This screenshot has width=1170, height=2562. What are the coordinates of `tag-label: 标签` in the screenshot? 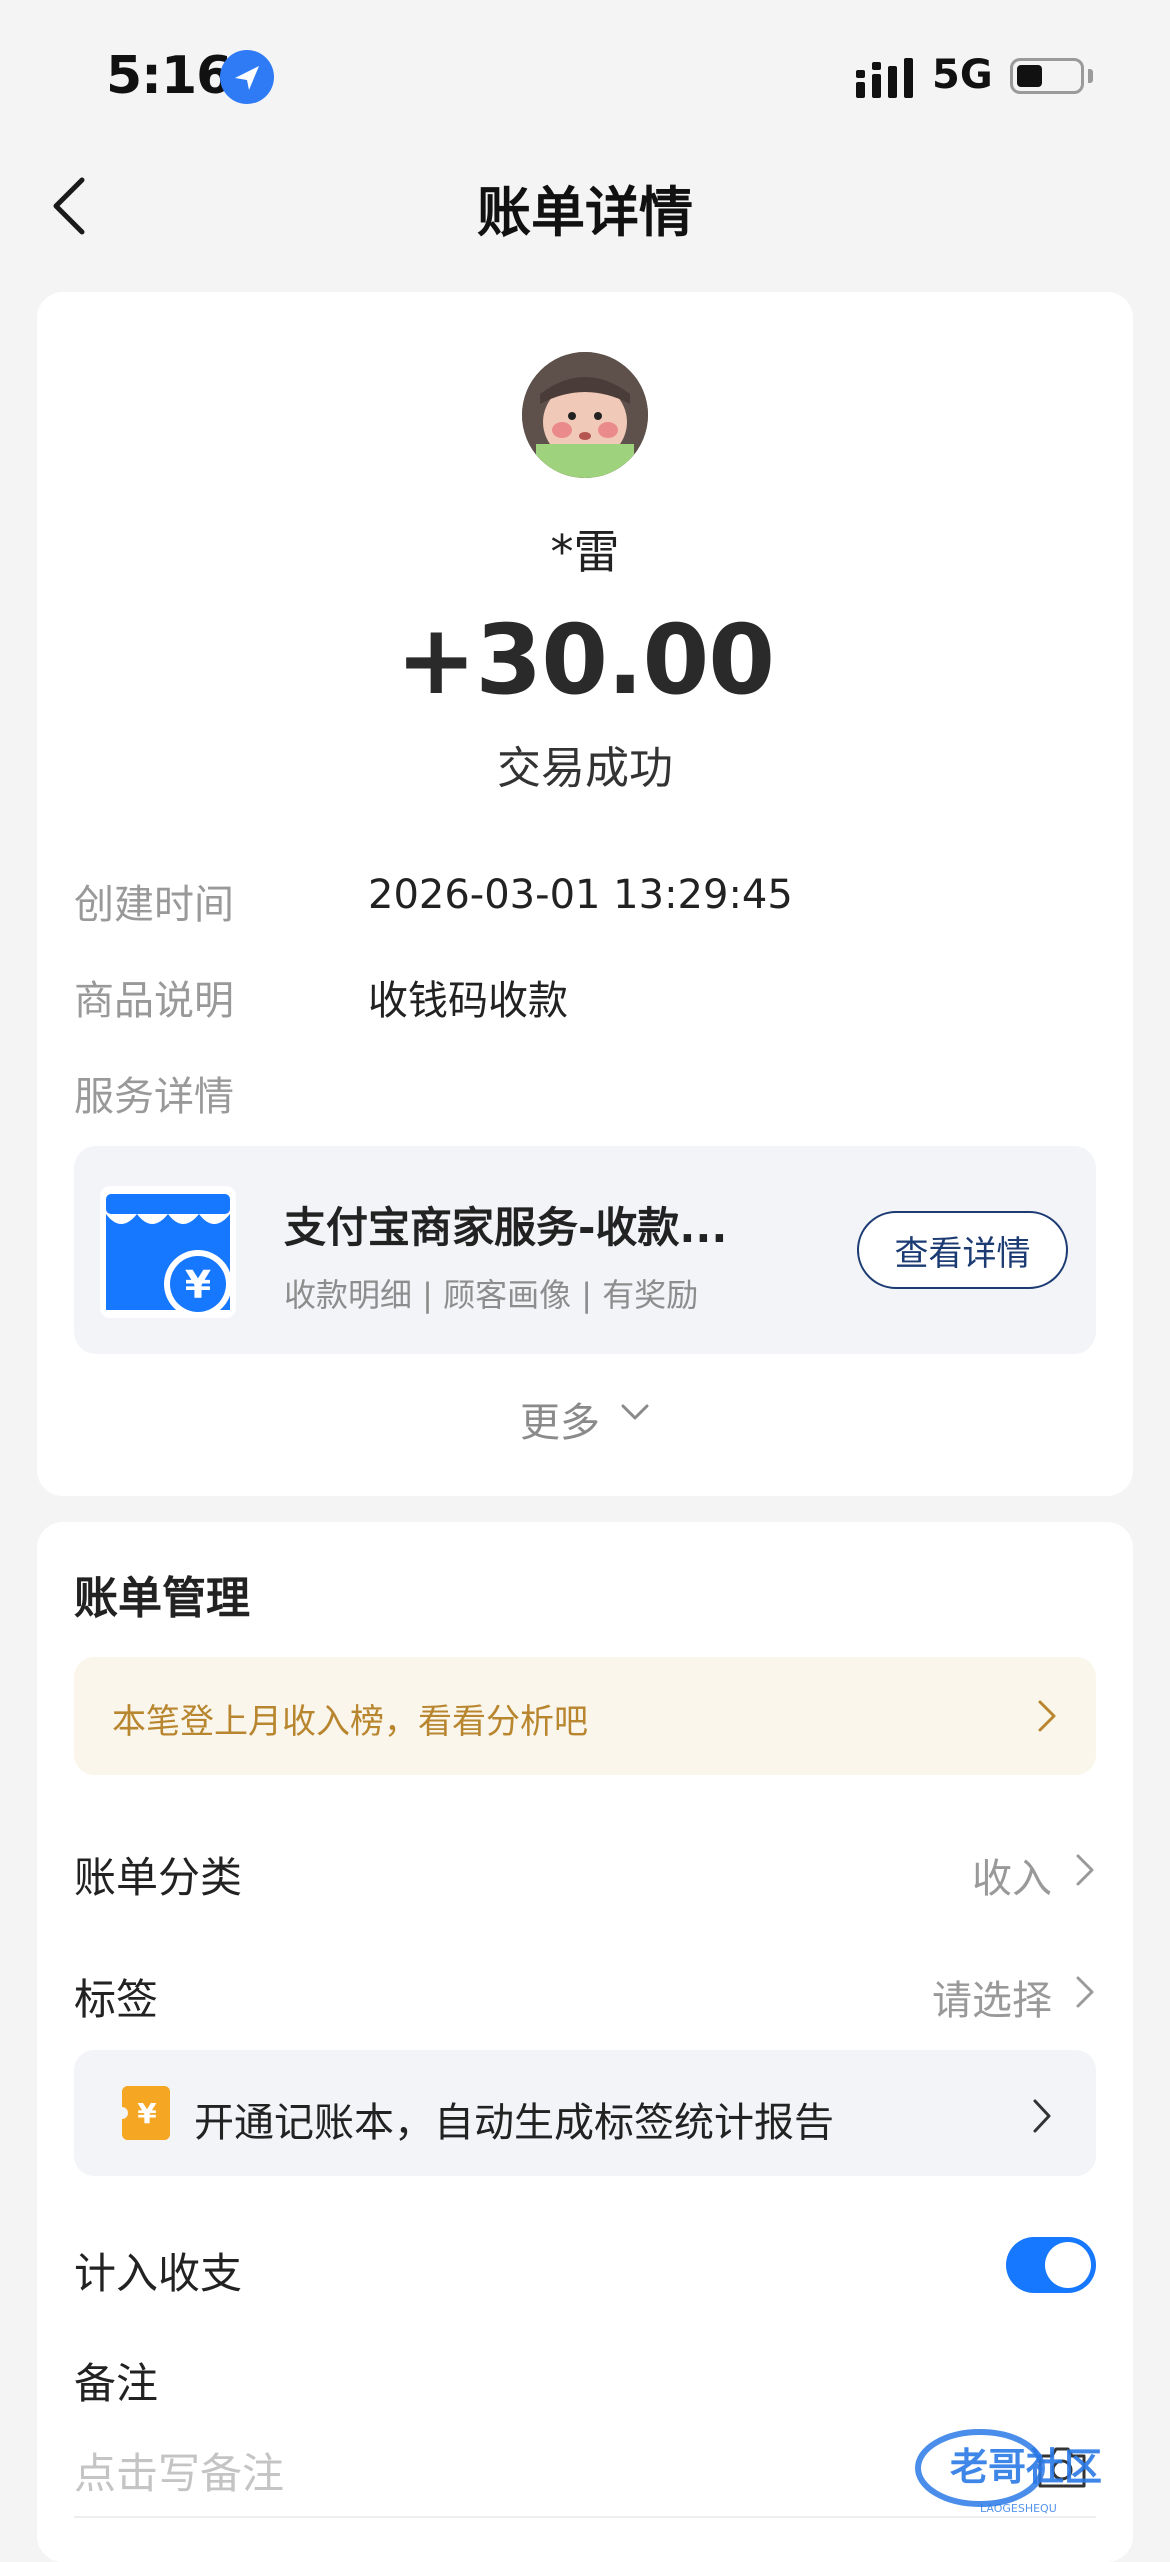 It's located at (116, 1999).